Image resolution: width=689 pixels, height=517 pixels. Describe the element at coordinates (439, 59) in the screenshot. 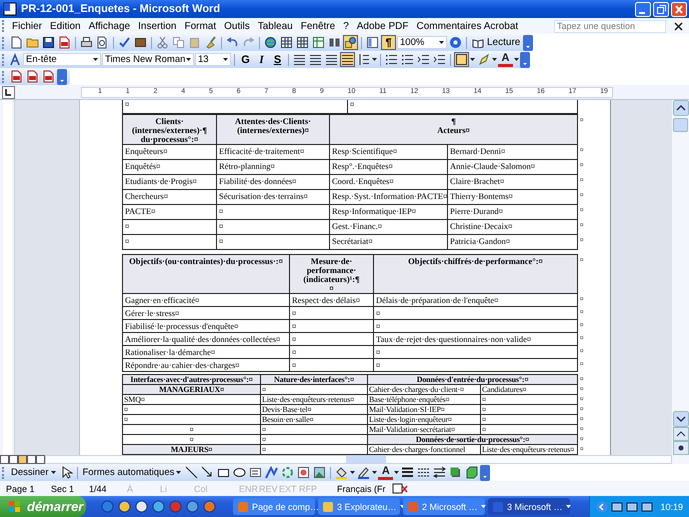

I see `increase-indent-icon` at that location.